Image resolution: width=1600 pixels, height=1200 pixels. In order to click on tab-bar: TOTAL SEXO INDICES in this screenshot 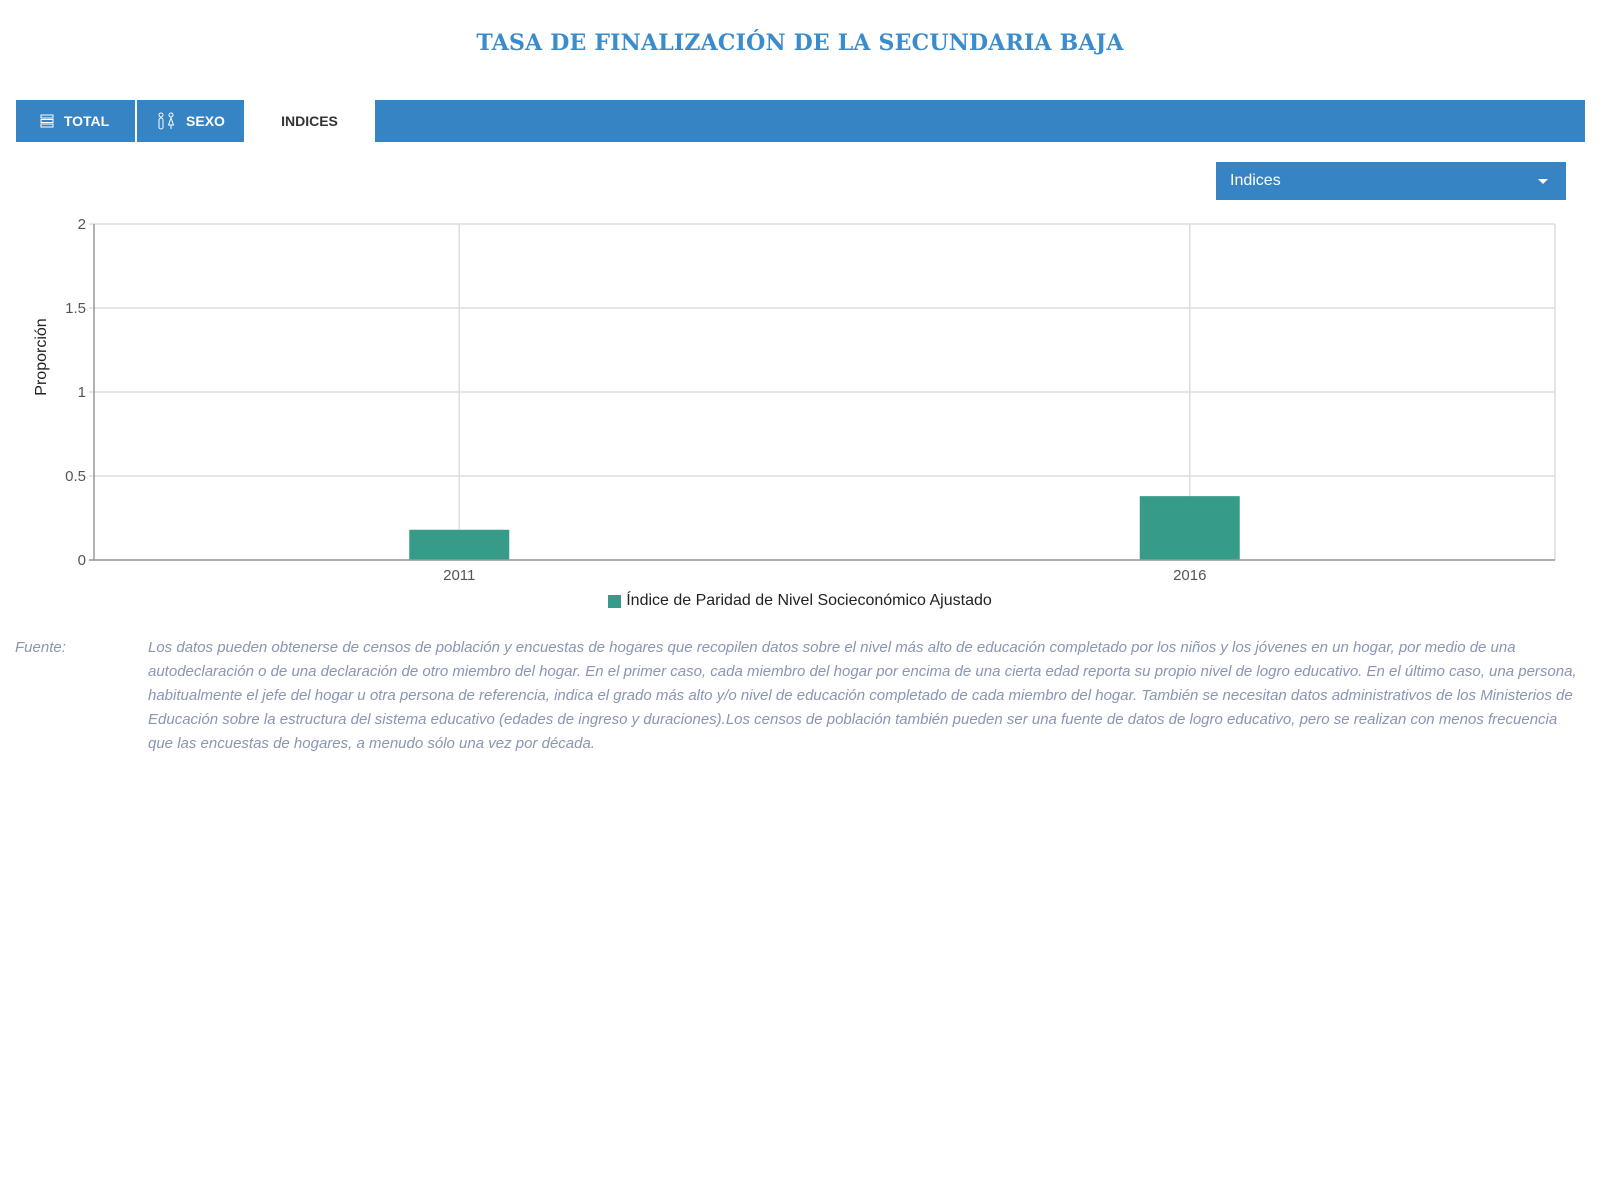, I will do `click(800, 121)`.